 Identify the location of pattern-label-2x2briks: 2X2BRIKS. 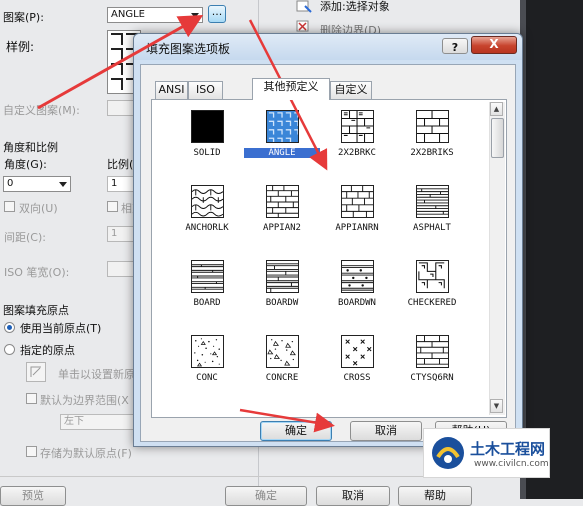
(432, 153).